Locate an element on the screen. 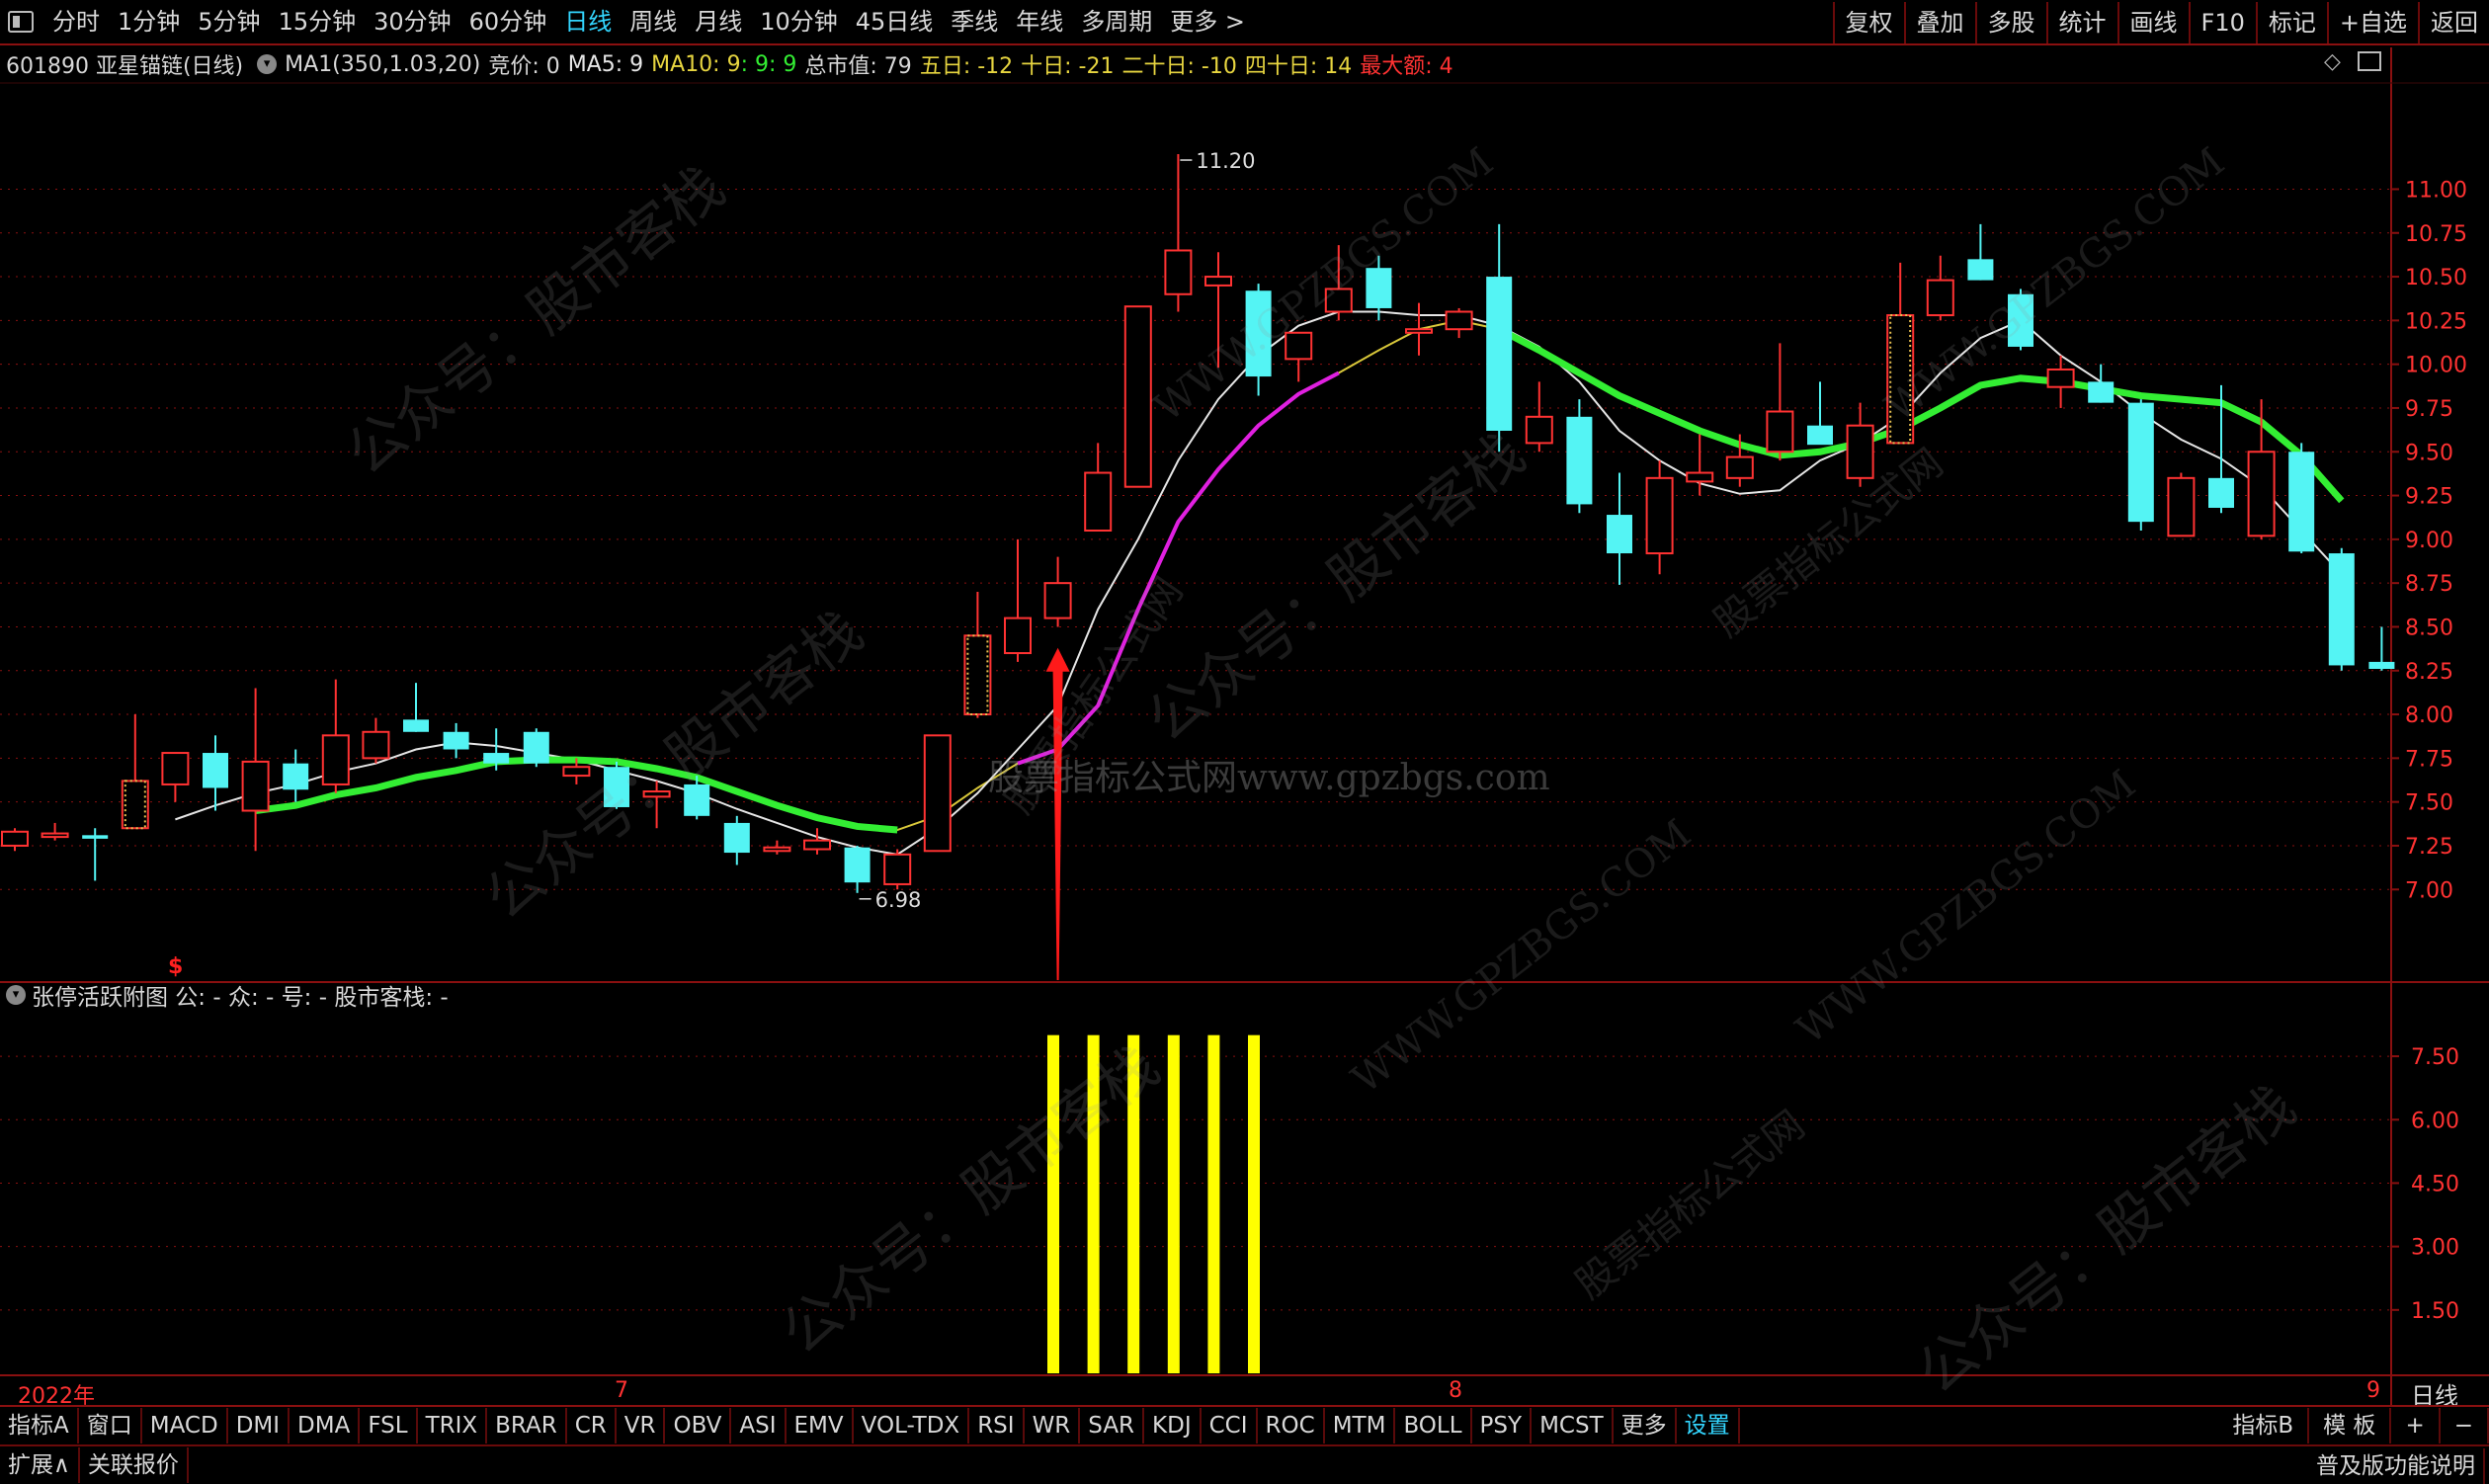  y-tick-label: 9.75 is located at coordinates (2429, 409).